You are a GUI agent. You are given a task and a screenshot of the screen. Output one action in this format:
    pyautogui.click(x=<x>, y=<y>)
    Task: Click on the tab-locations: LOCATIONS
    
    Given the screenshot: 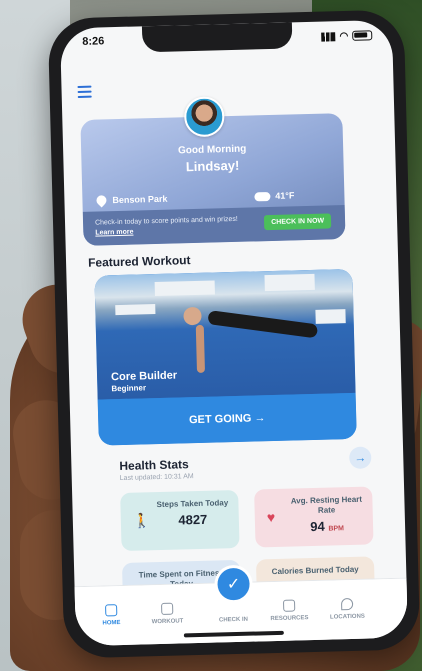 What is the action you would take?
    pyautogui.click(x=347, y=609)
    